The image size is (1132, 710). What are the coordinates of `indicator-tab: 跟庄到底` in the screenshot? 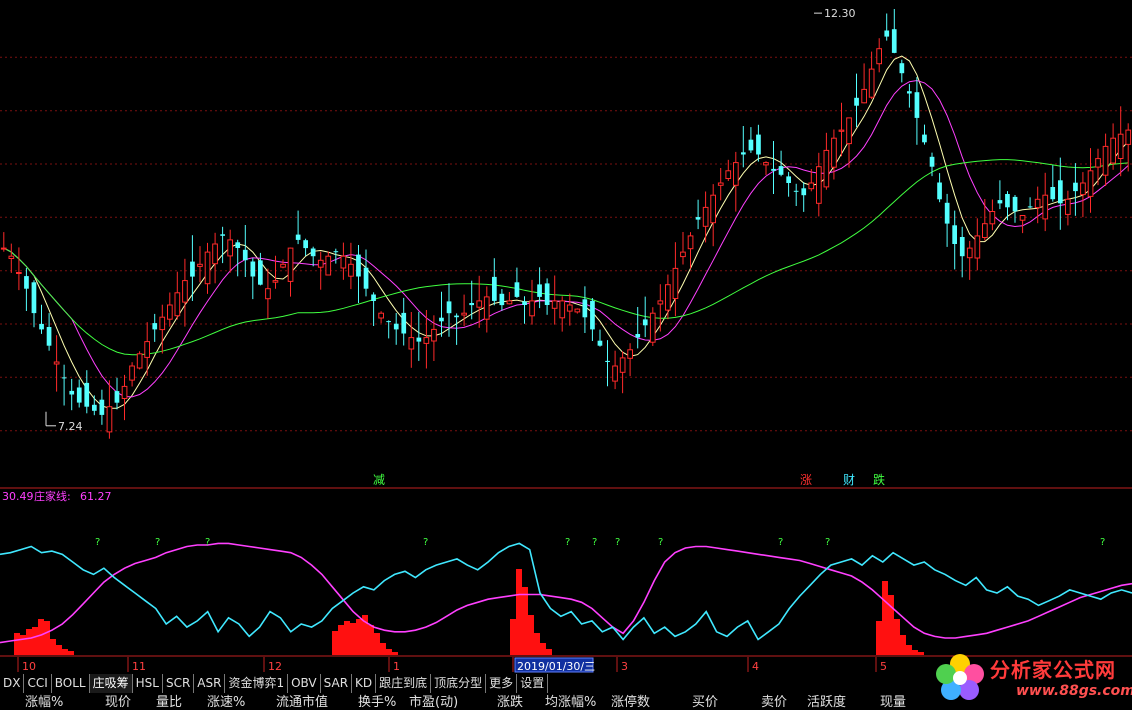 It's located at (404, 683).